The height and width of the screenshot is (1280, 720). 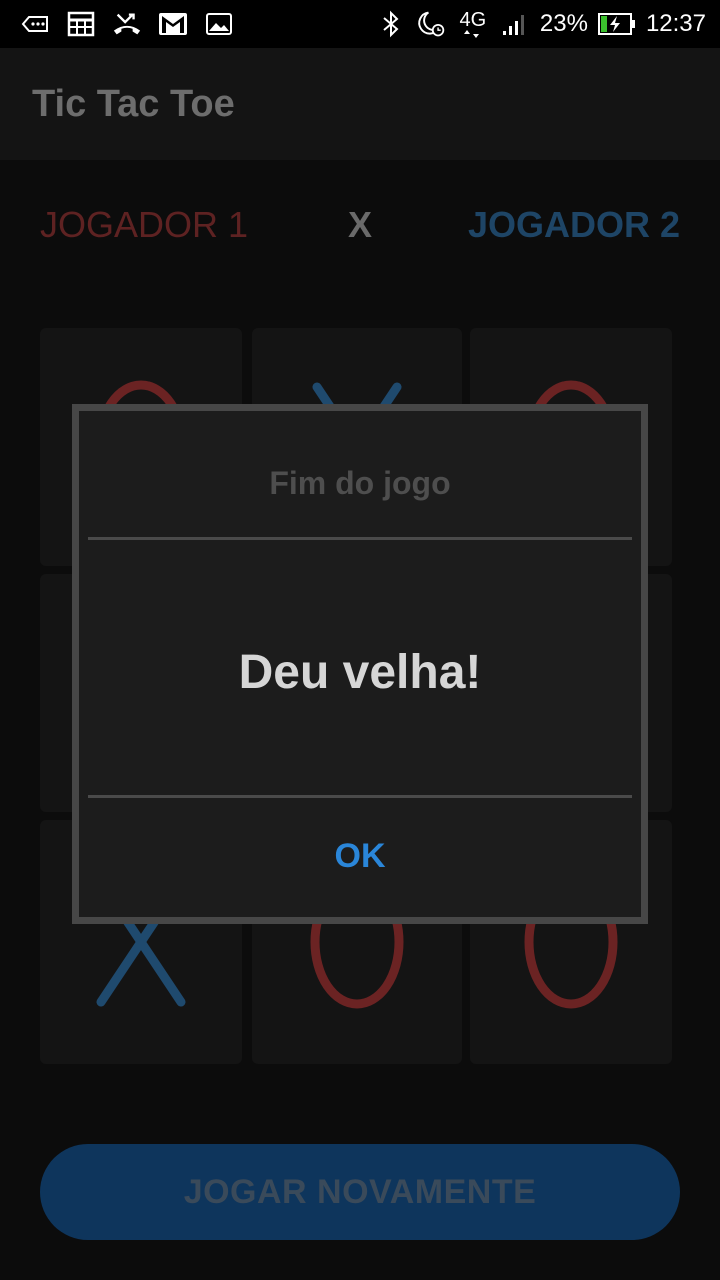 What do you see at coordinates (360, 672) in the screenshot?
I see `dialog-message: Deu velha!` at bounding box center [360, 672].